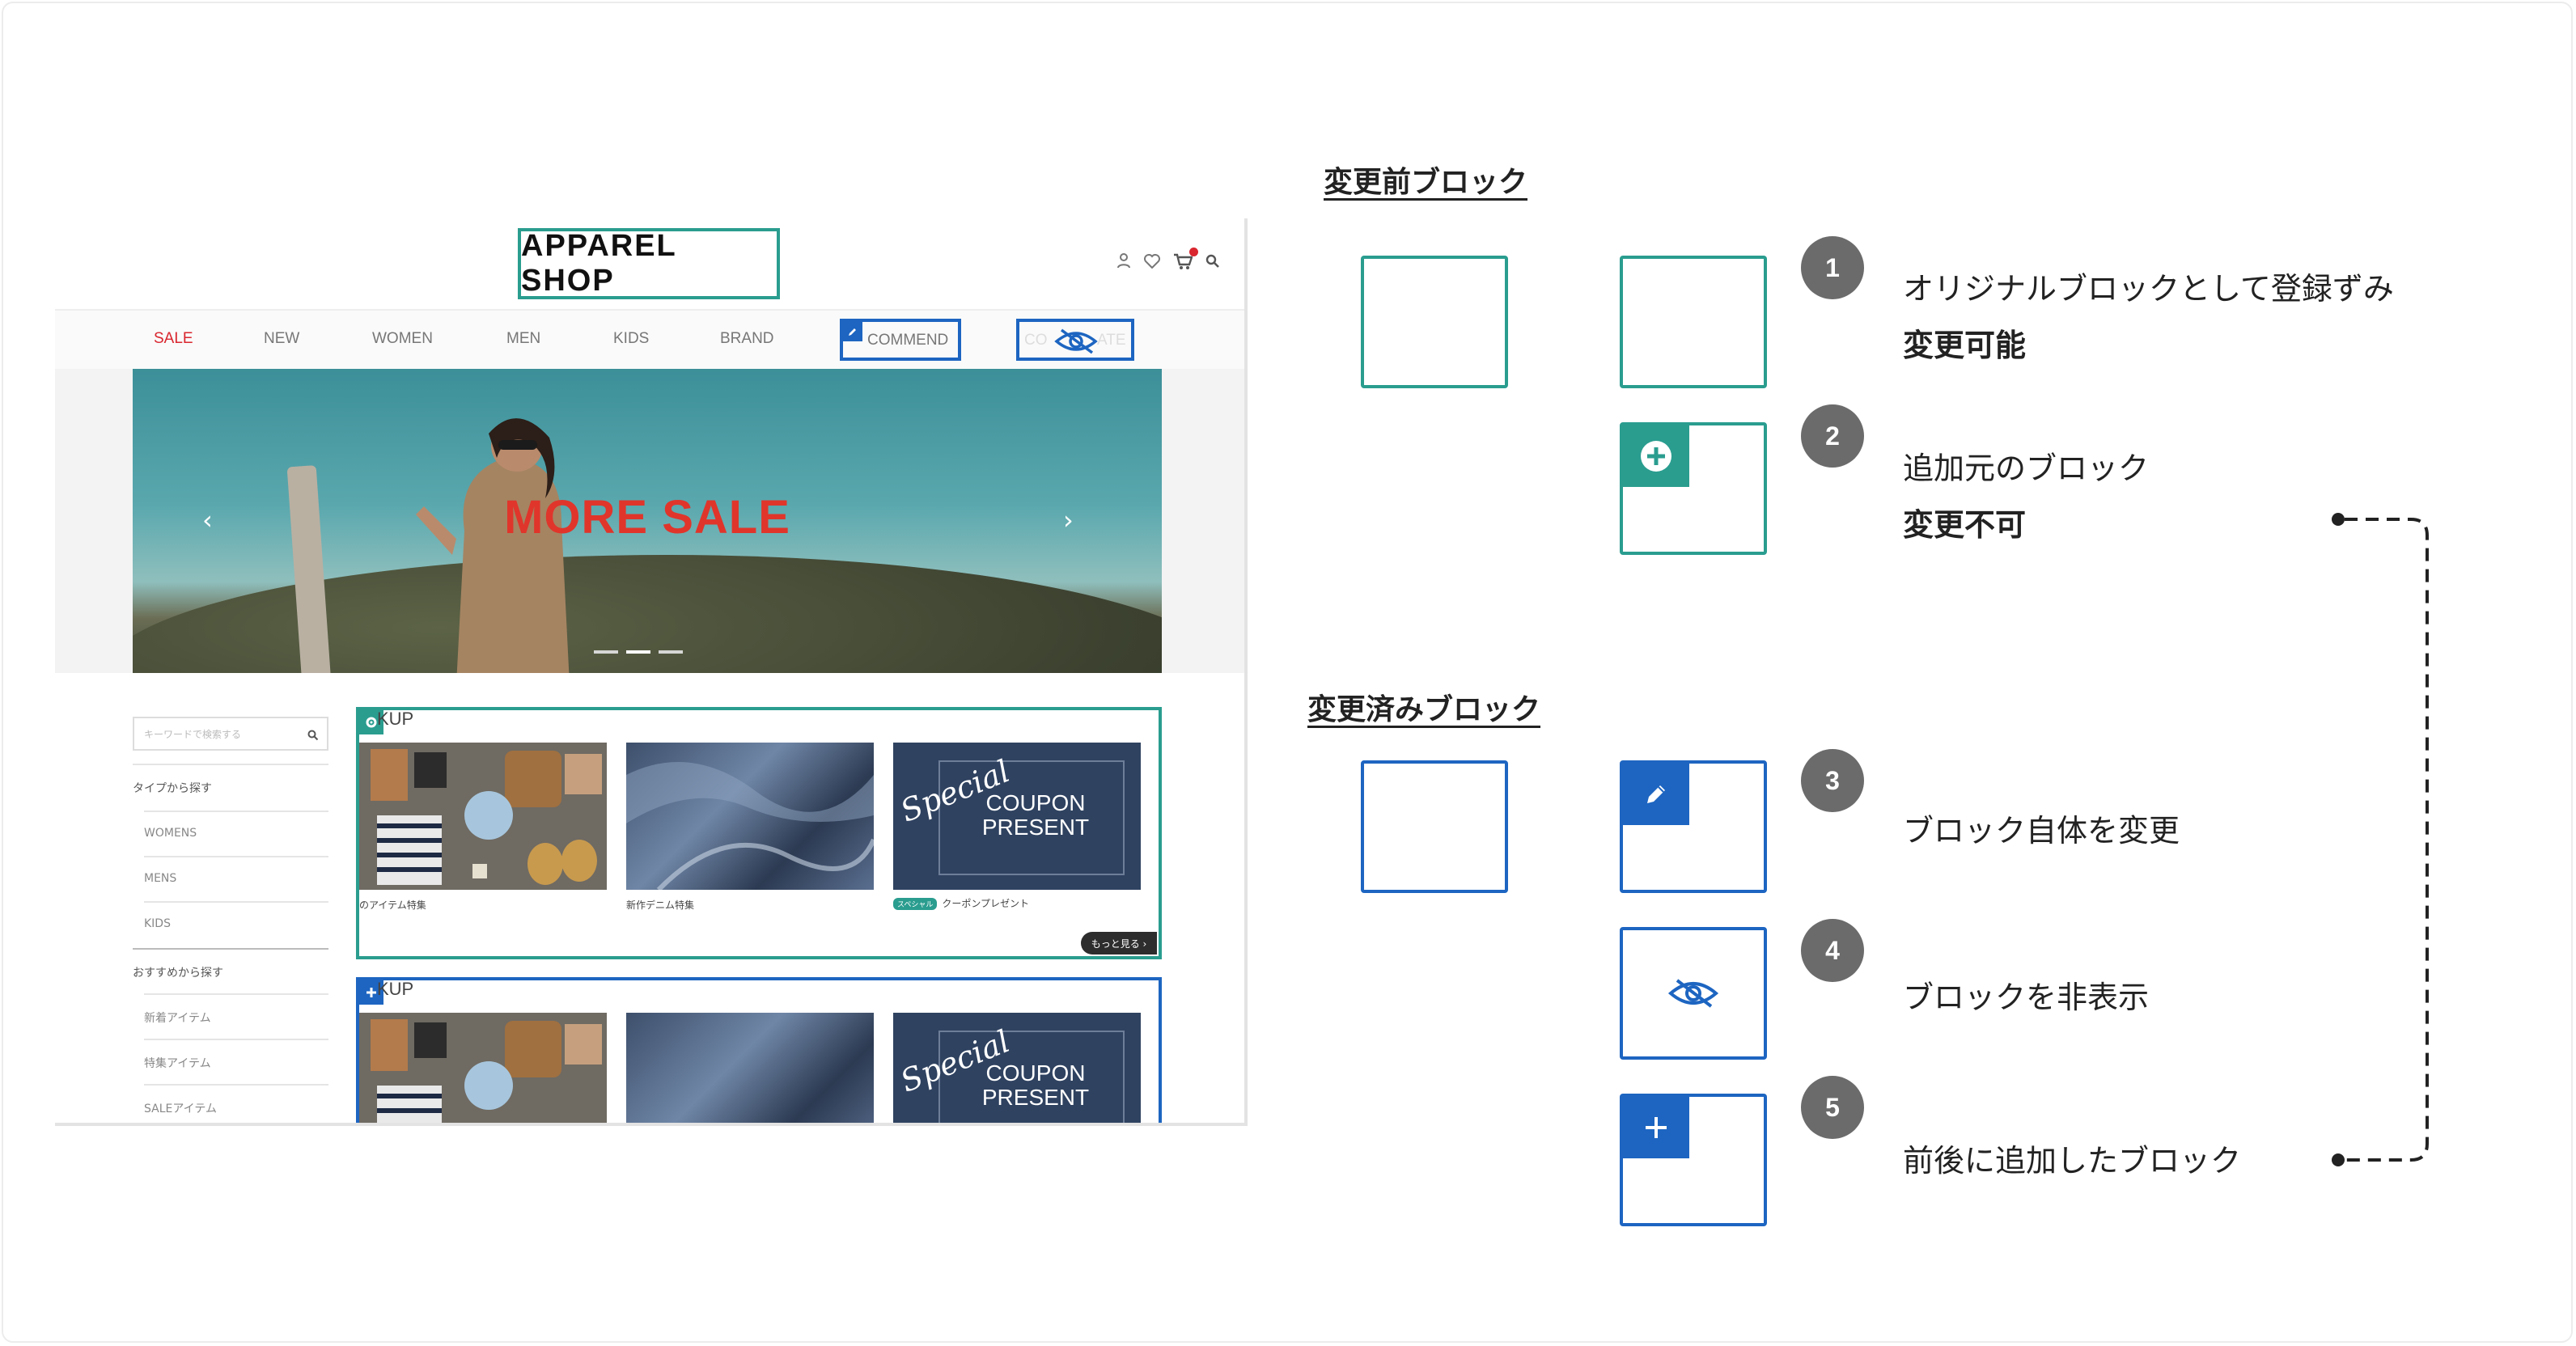 The height and width of the screenshot is (1346, 2576). What do you see at coordinates (631, 339) in the screenshot?
I see `nav-kids: KIDS` at bounding box center [631, 339].